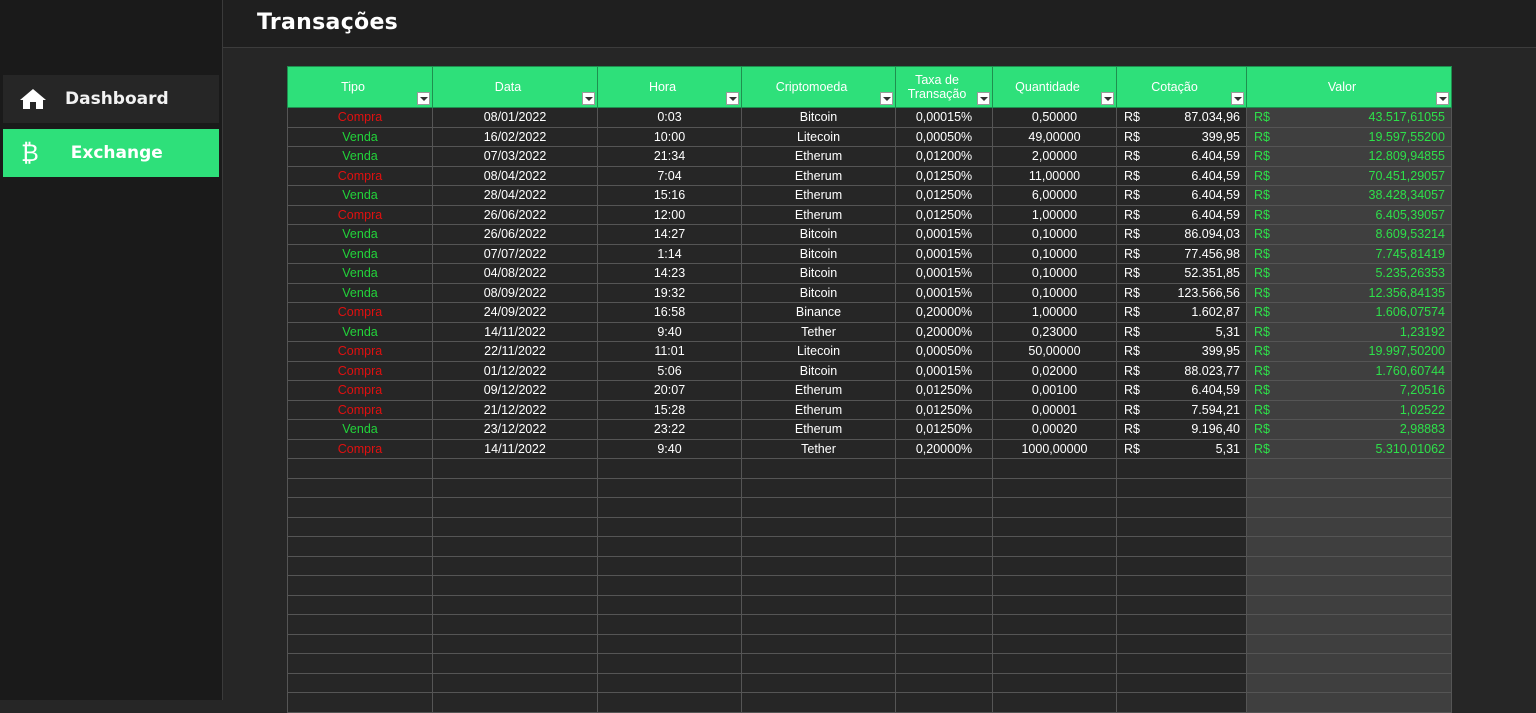 The width and height of the screenshot is (1536, 713). I want to click on cell-cripto: Binance, so click(818, 312).